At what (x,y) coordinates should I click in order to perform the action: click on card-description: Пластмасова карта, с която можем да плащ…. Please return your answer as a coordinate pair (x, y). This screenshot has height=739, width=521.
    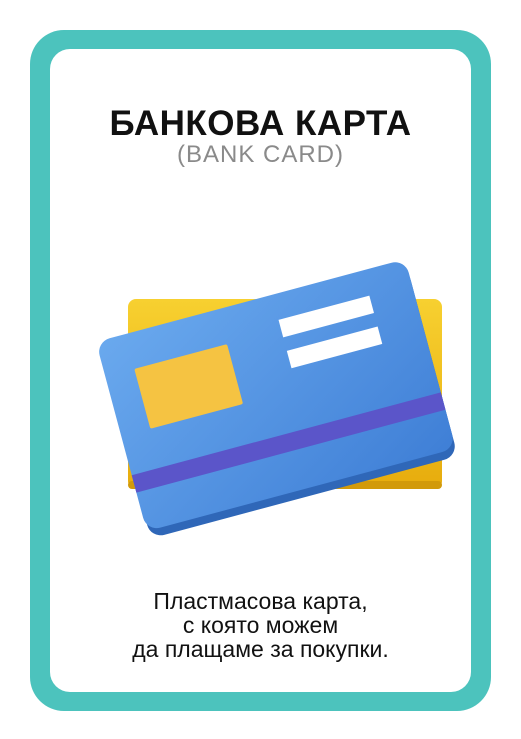
    Looking at the image, I should click on (260, 625).